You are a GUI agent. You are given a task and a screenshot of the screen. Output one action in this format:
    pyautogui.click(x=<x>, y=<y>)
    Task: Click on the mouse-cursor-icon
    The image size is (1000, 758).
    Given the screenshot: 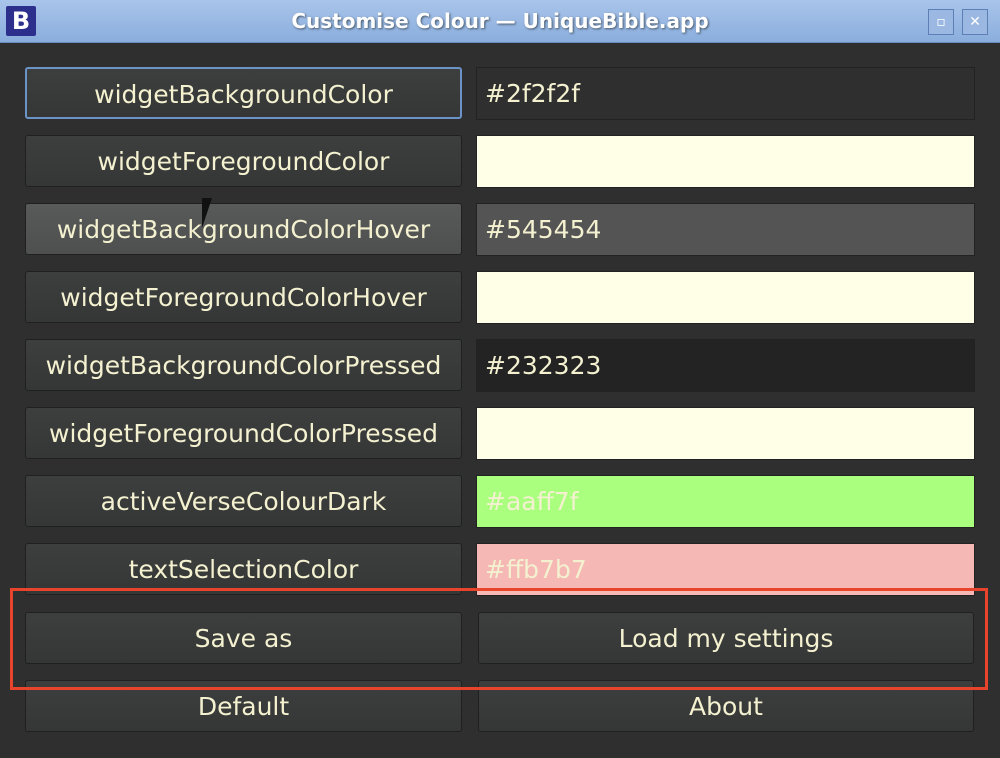 What is the action you would take?
    pyautogui.click(x=207, y=213)
    